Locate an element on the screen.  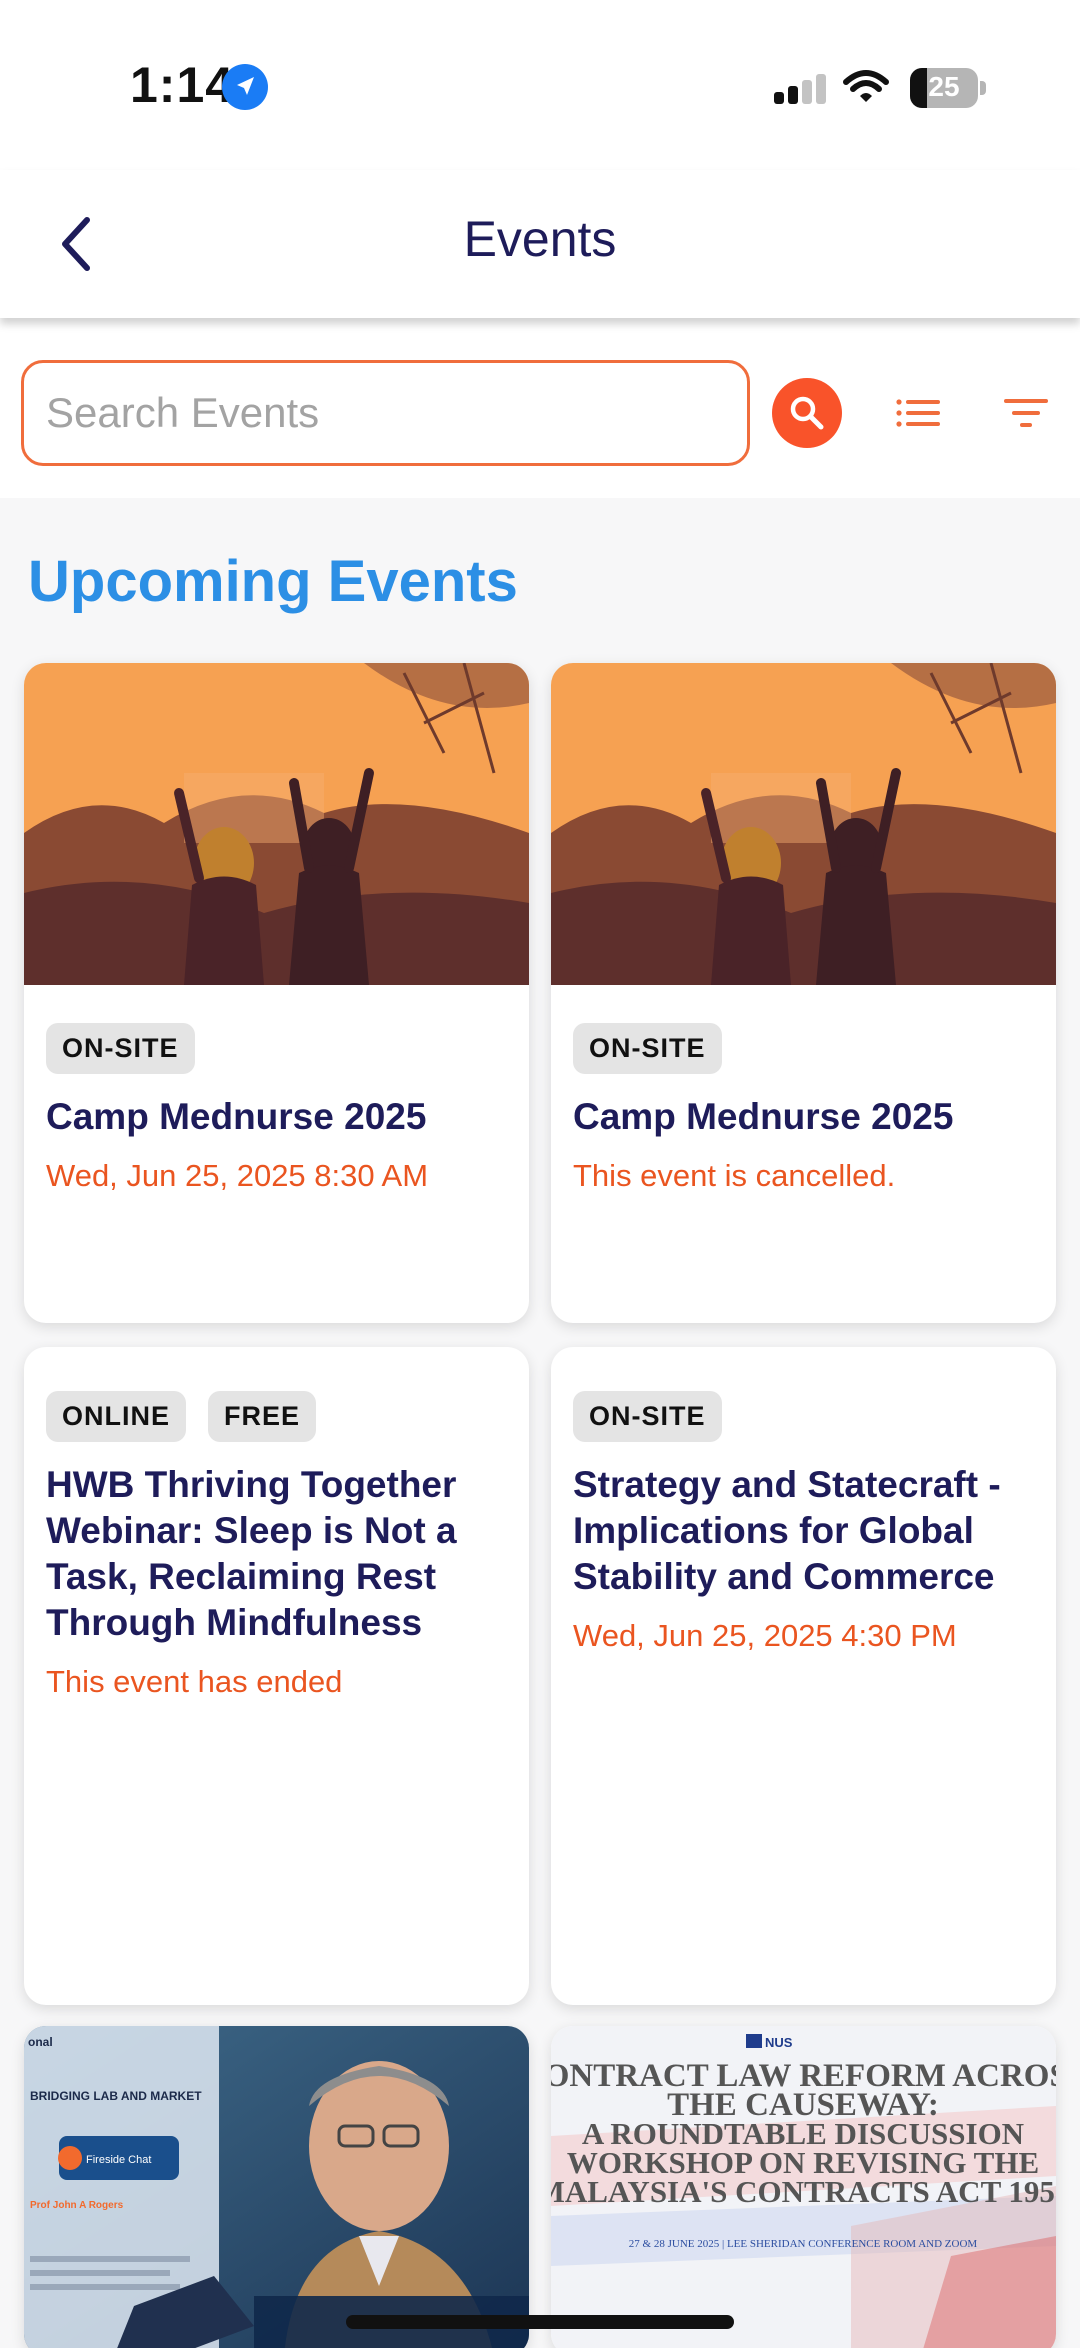
location-arrow-icon is located at coordinates (245, 87).